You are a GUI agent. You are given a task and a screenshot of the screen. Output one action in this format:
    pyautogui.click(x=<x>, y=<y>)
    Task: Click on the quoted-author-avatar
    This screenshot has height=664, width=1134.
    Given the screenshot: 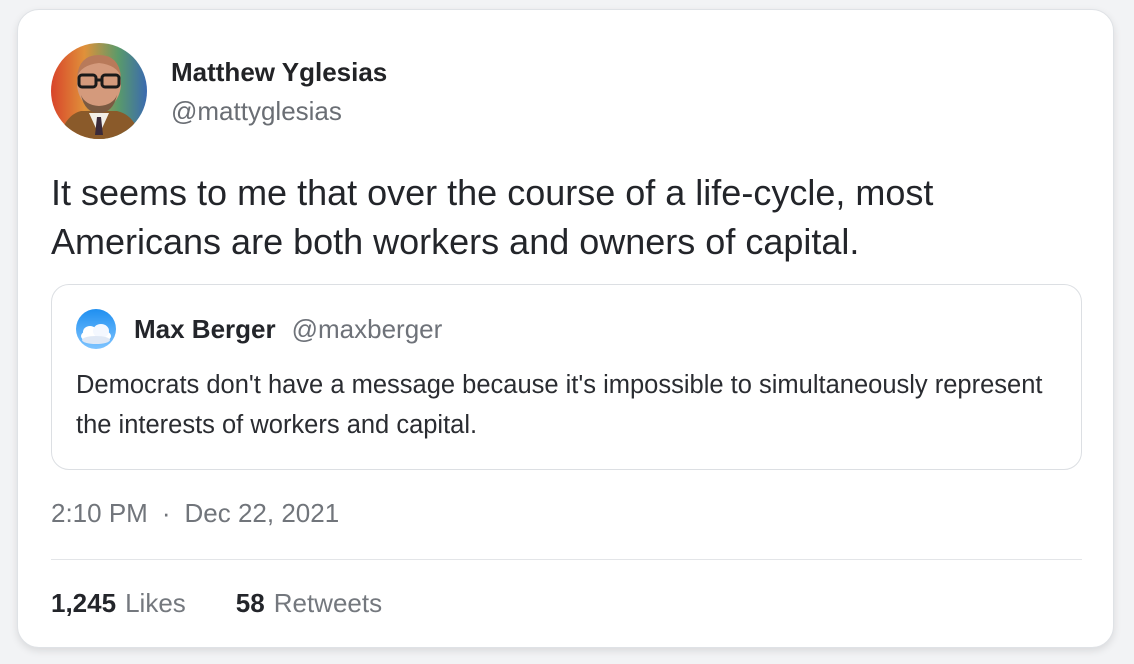 What is the action you would take?
    pyautogui.click(x=96, y=329)
    